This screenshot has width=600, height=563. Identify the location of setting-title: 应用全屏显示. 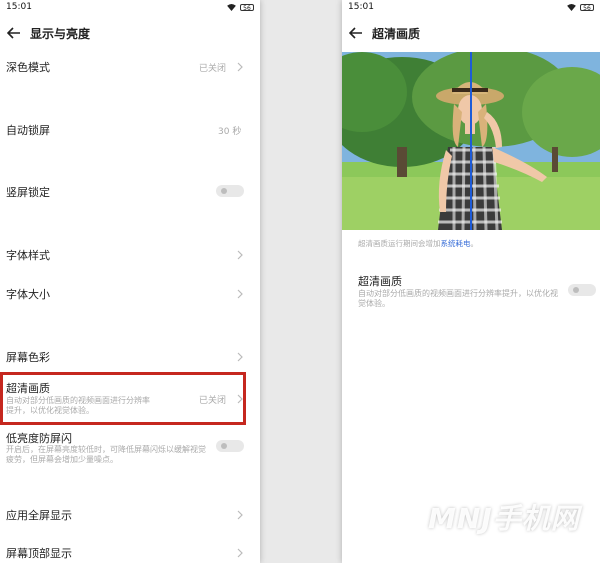
(39, 515).